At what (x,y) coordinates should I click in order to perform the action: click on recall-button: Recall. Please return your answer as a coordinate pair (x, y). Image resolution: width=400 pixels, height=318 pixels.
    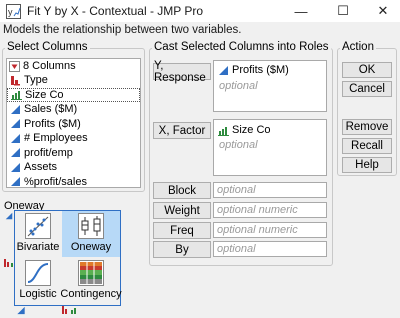
    Looking at the image, I should click on (367, 146).